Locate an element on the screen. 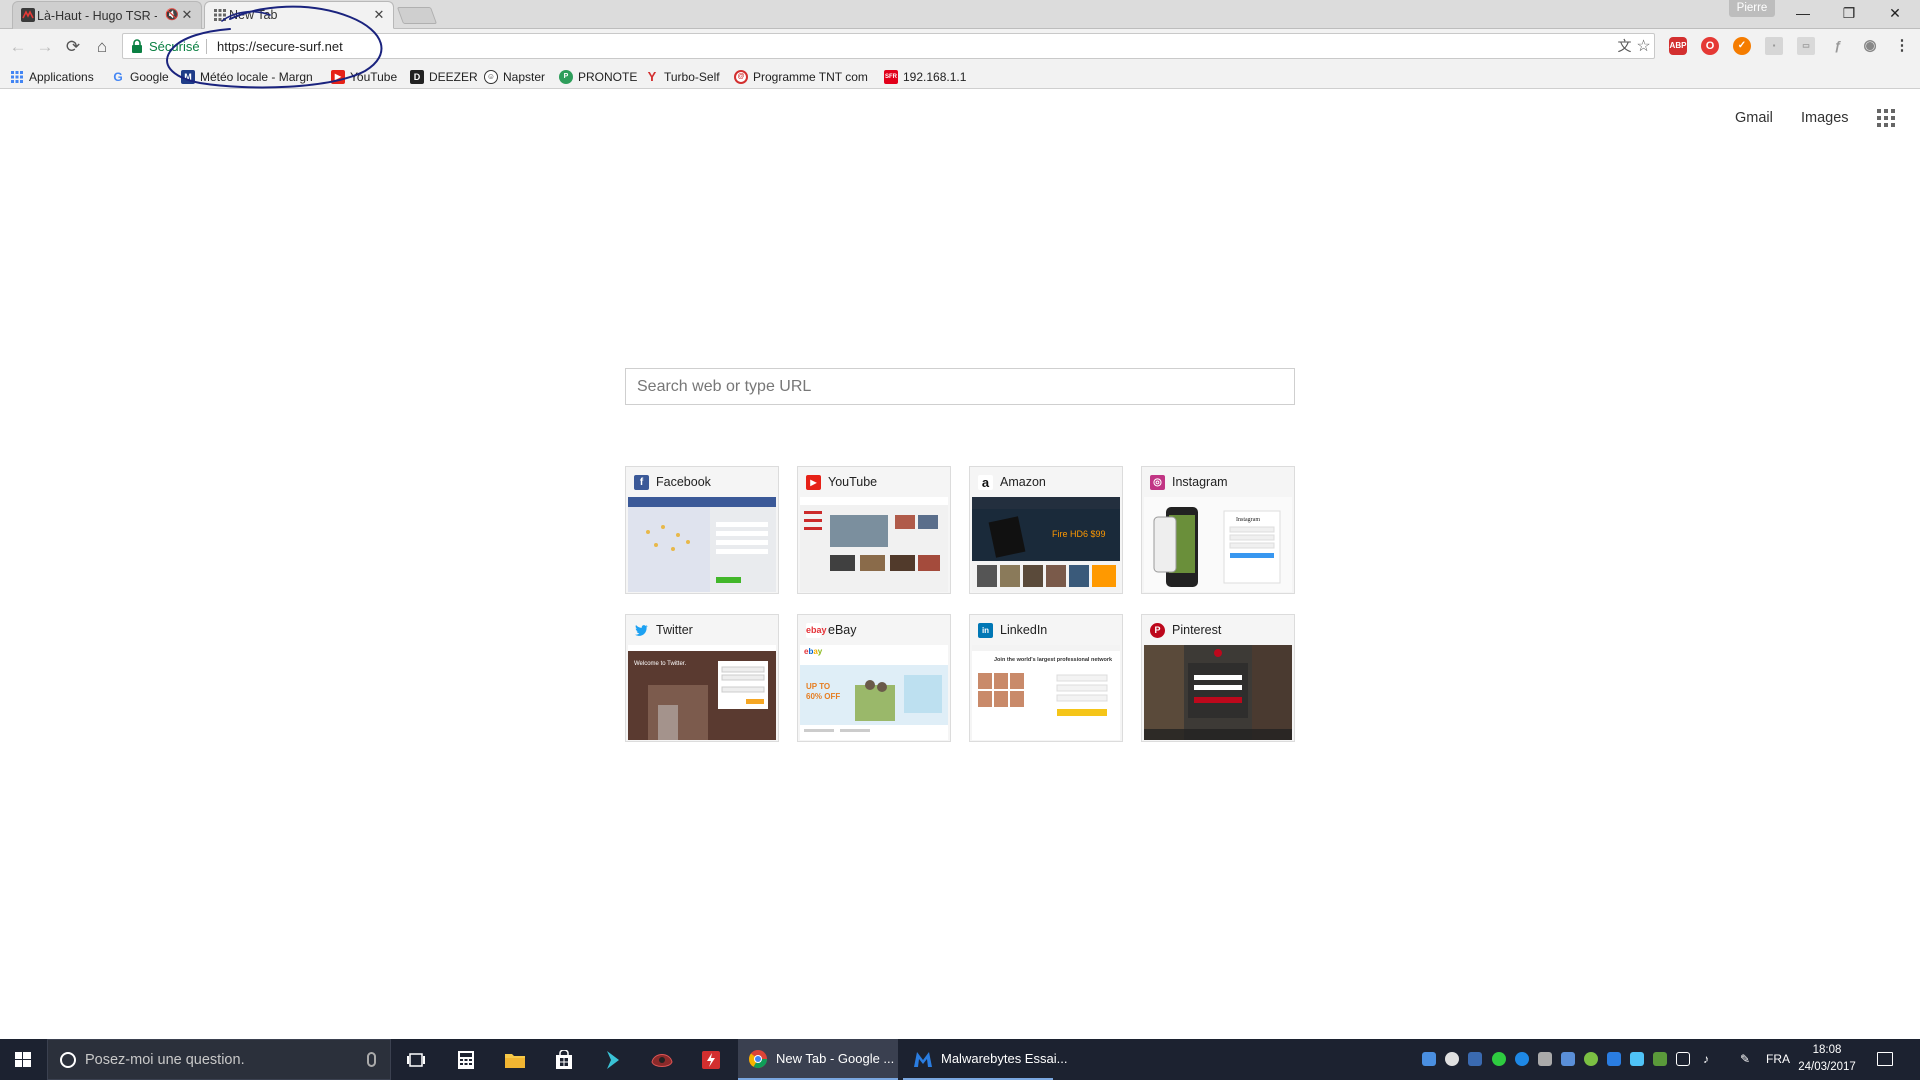 The width and height of the screenshot is (1920, 1080). tile-instagram: ◎ Instagram Instagram is located at coordinates (1218, 530).